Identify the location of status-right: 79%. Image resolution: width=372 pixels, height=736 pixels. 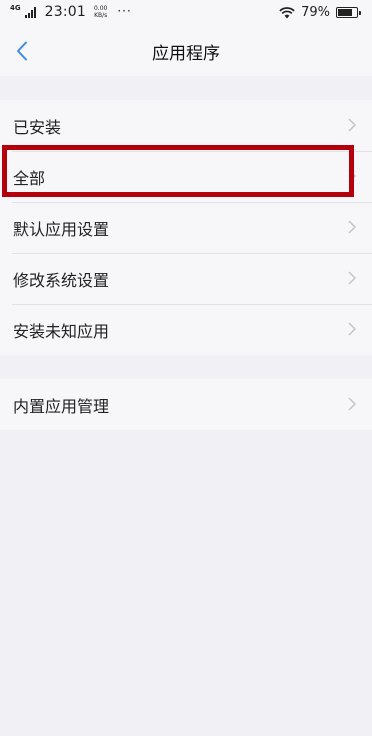
(320, 12).